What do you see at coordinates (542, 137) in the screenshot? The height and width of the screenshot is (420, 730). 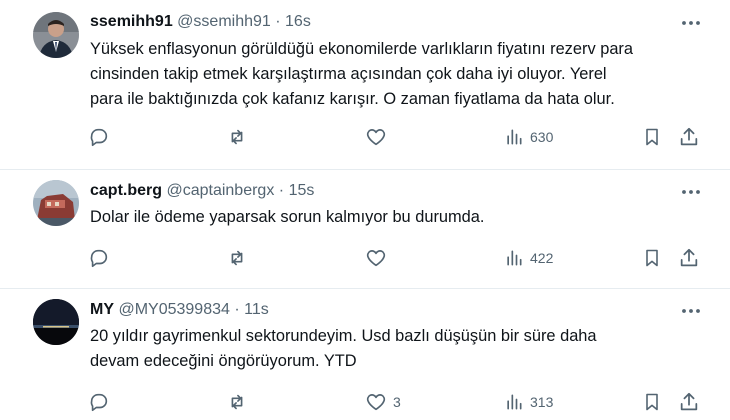 I see `view-count: 630` at bounding box center [542, 137].